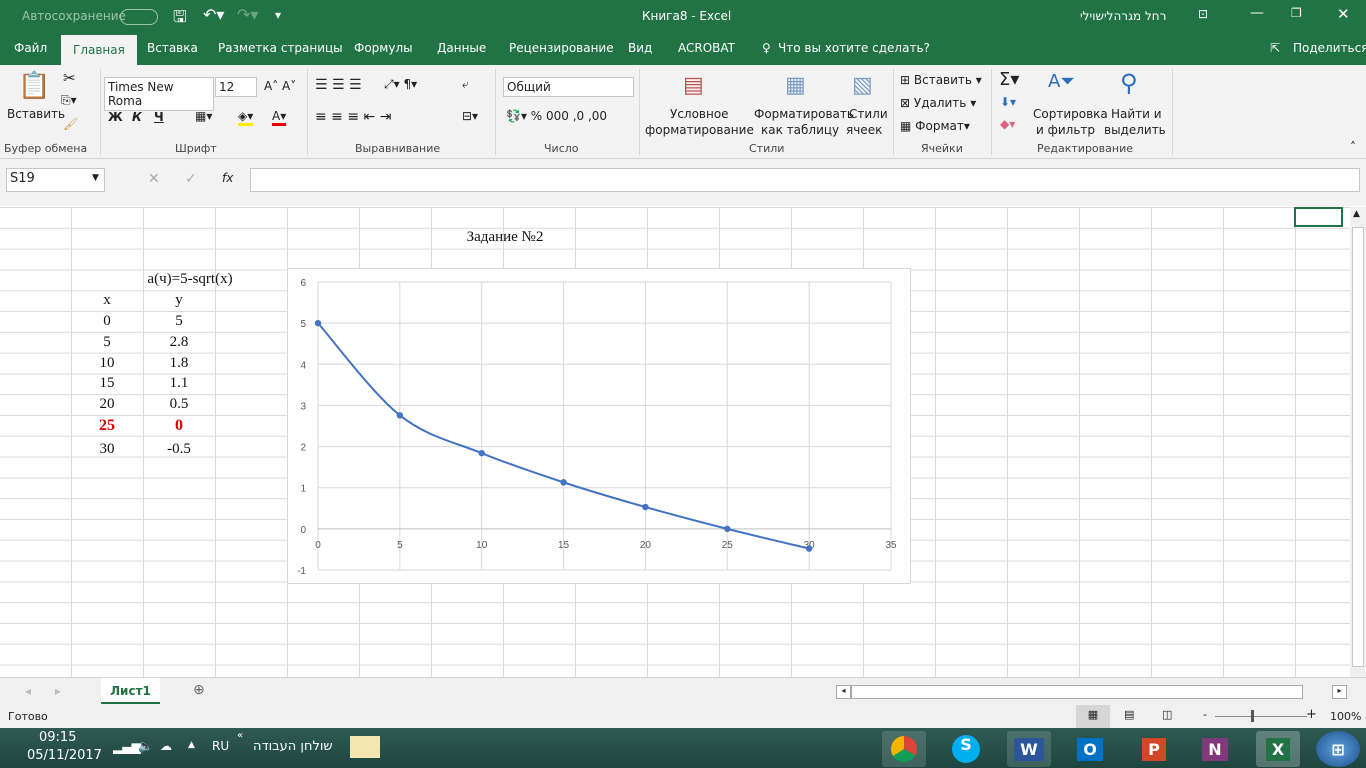  I want to click on excel-app-icon: X, so click(1278, 749).